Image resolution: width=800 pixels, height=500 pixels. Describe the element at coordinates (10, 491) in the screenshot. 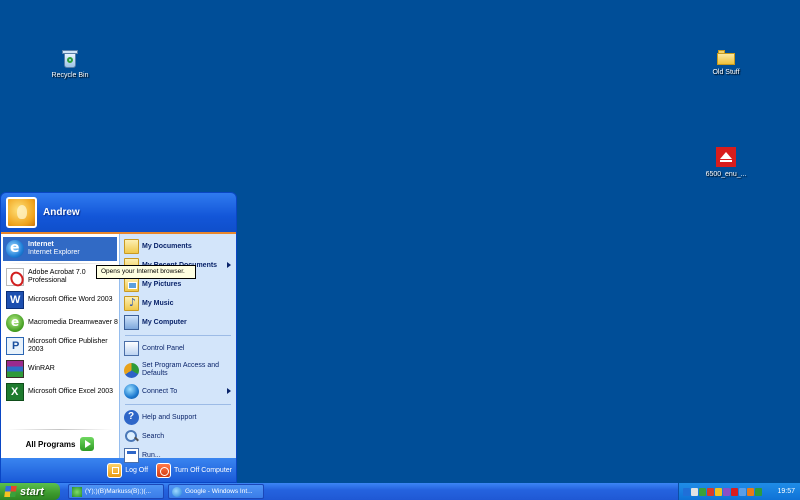

I see `windows-logo-icon` at that location.